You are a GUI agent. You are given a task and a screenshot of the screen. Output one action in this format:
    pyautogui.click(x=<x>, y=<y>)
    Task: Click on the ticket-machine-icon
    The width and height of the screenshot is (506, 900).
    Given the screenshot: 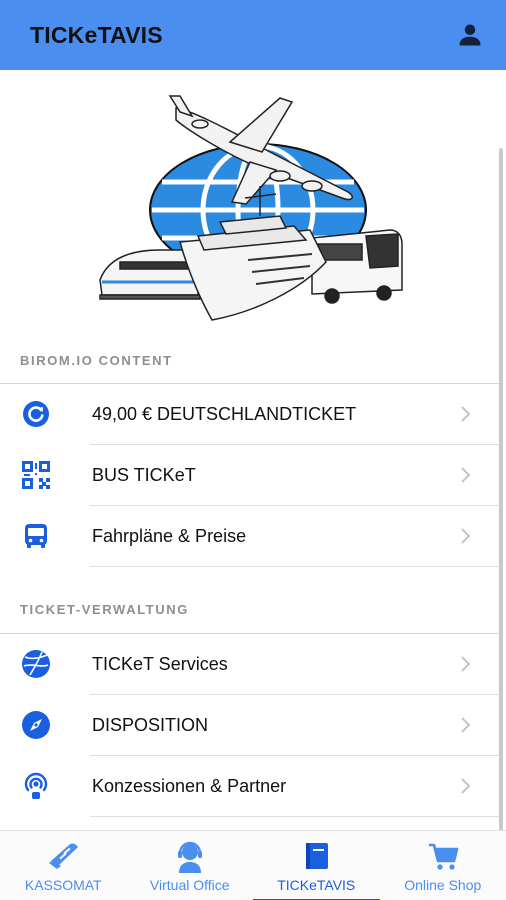 What is the action you would take?
    pyautogui.click(x=64, y=856)
    